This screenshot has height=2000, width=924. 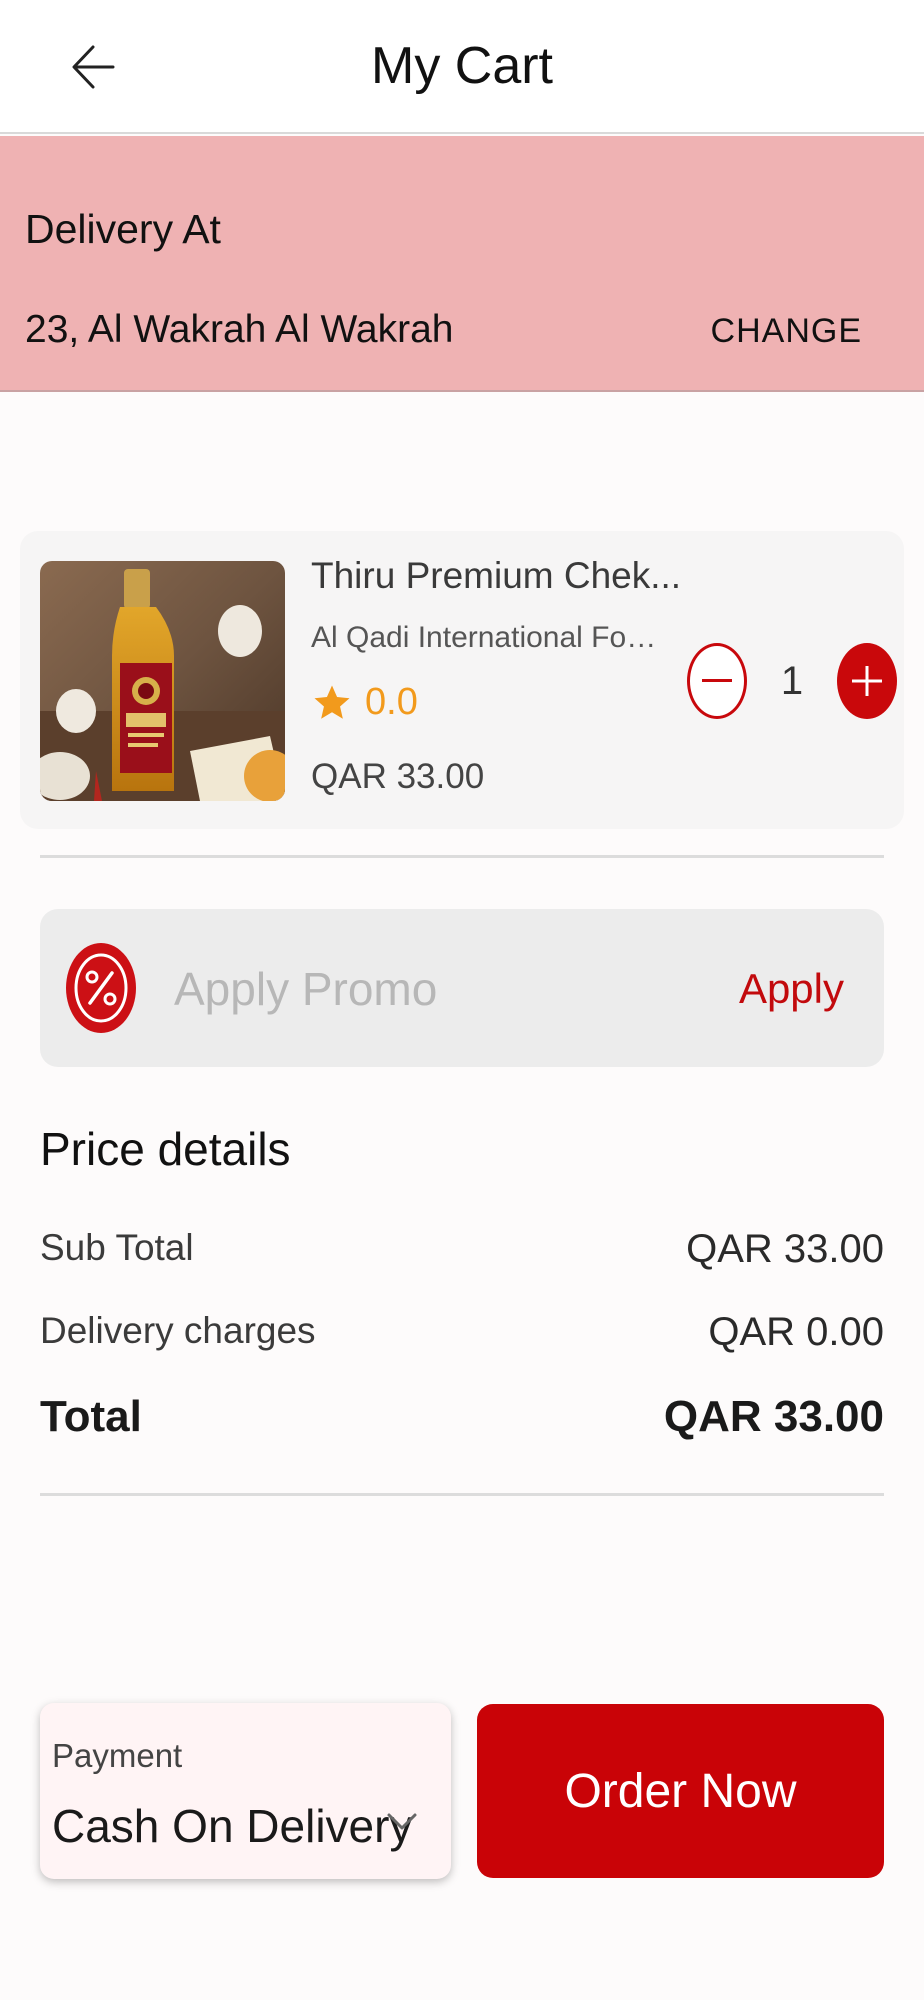 What do you see at coordinates (117, 1247) in the screenshot?
I see `price-row-label: Sub Total` at bounding box center [117, 1247].